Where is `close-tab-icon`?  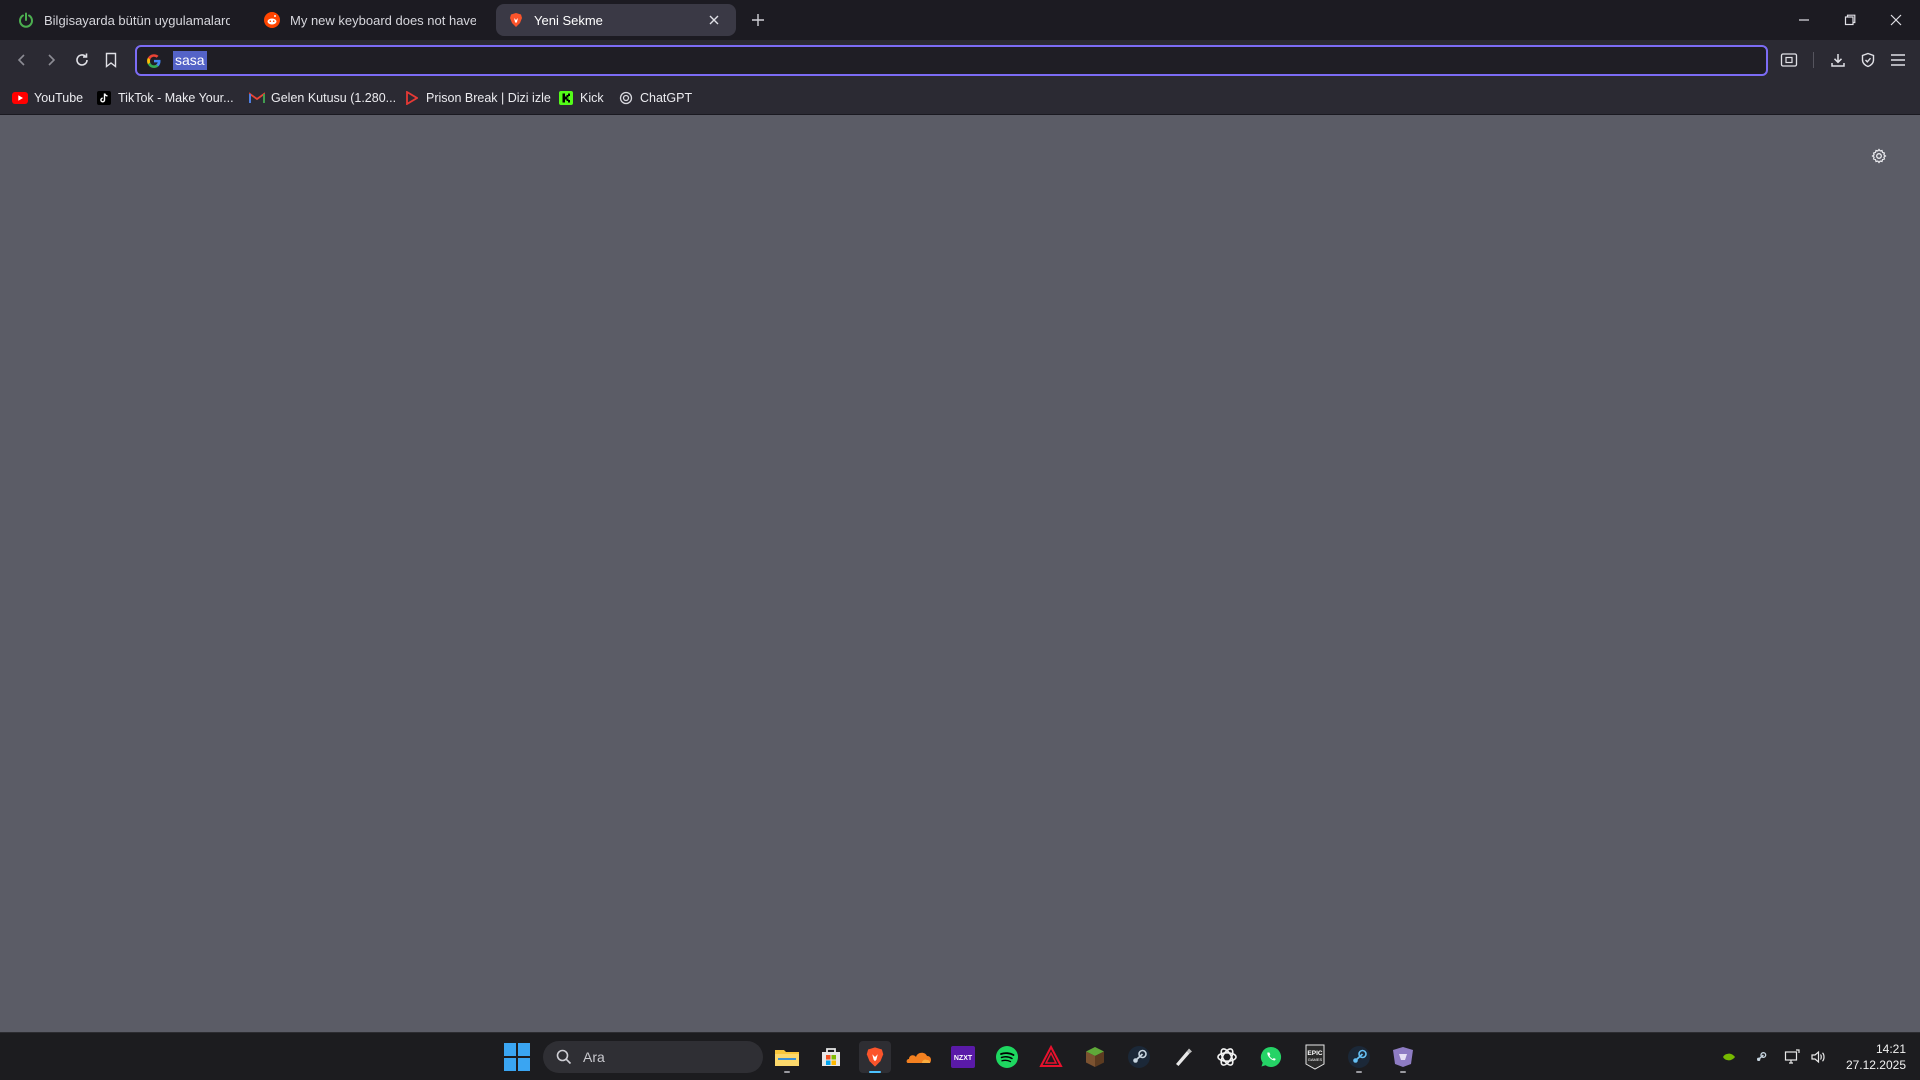 close-tab-icon is located at coordinates (714, 20).